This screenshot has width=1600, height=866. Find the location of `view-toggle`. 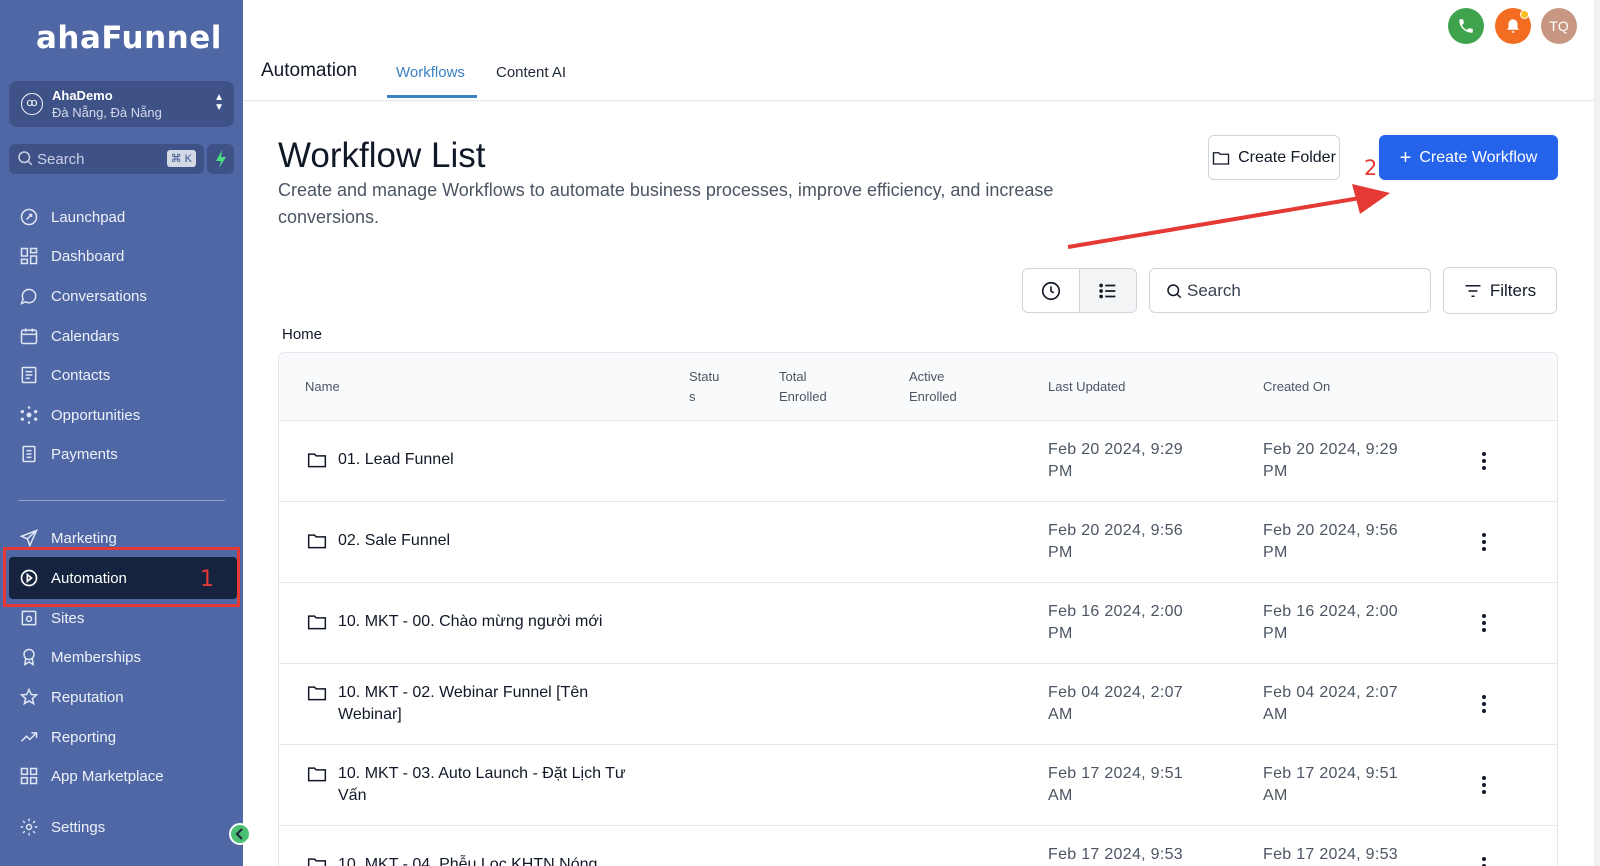

view-toggle is located at coordinates (1079, 290).